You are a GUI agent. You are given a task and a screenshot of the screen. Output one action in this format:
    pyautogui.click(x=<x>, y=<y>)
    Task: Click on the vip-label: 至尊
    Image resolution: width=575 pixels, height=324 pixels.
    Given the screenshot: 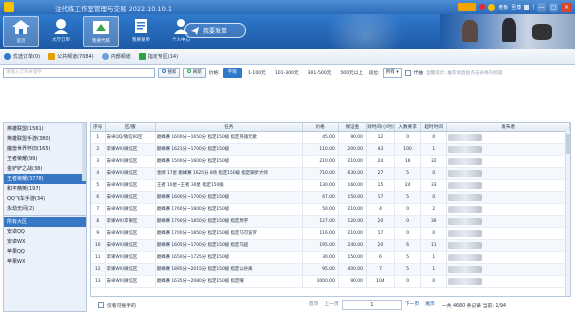 What is the action you would take?
    pyautogui.click(x=516, y=7)
    